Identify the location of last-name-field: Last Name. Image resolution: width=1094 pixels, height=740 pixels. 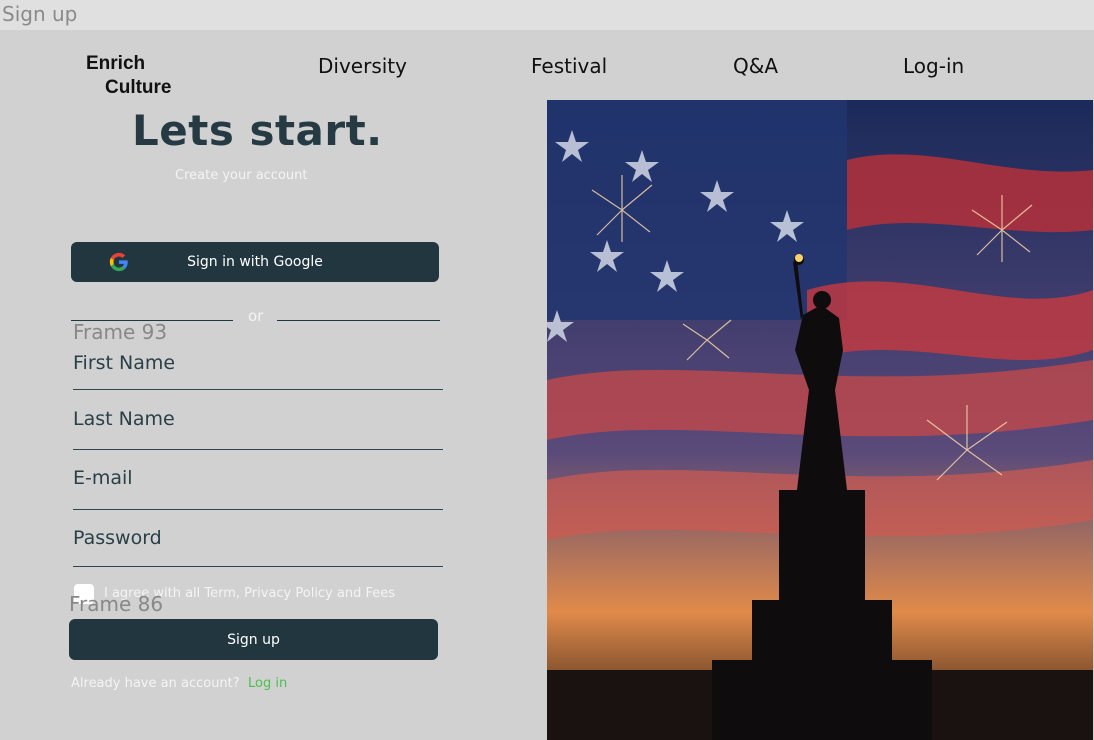
(258, 429).